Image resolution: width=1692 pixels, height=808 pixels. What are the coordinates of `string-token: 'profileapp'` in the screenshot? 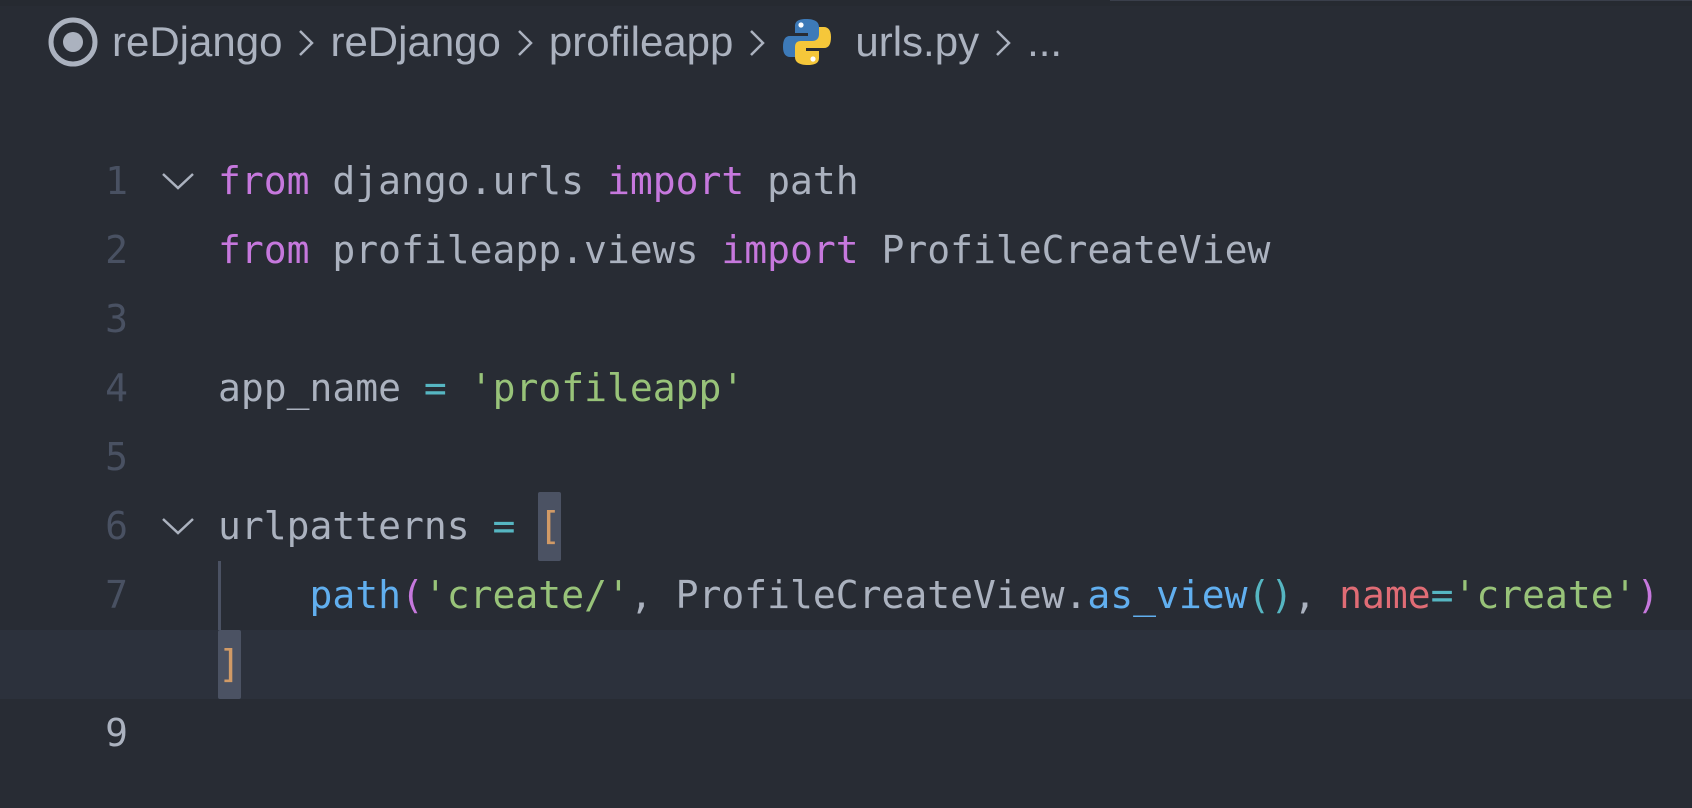 It's located at (607, 388).